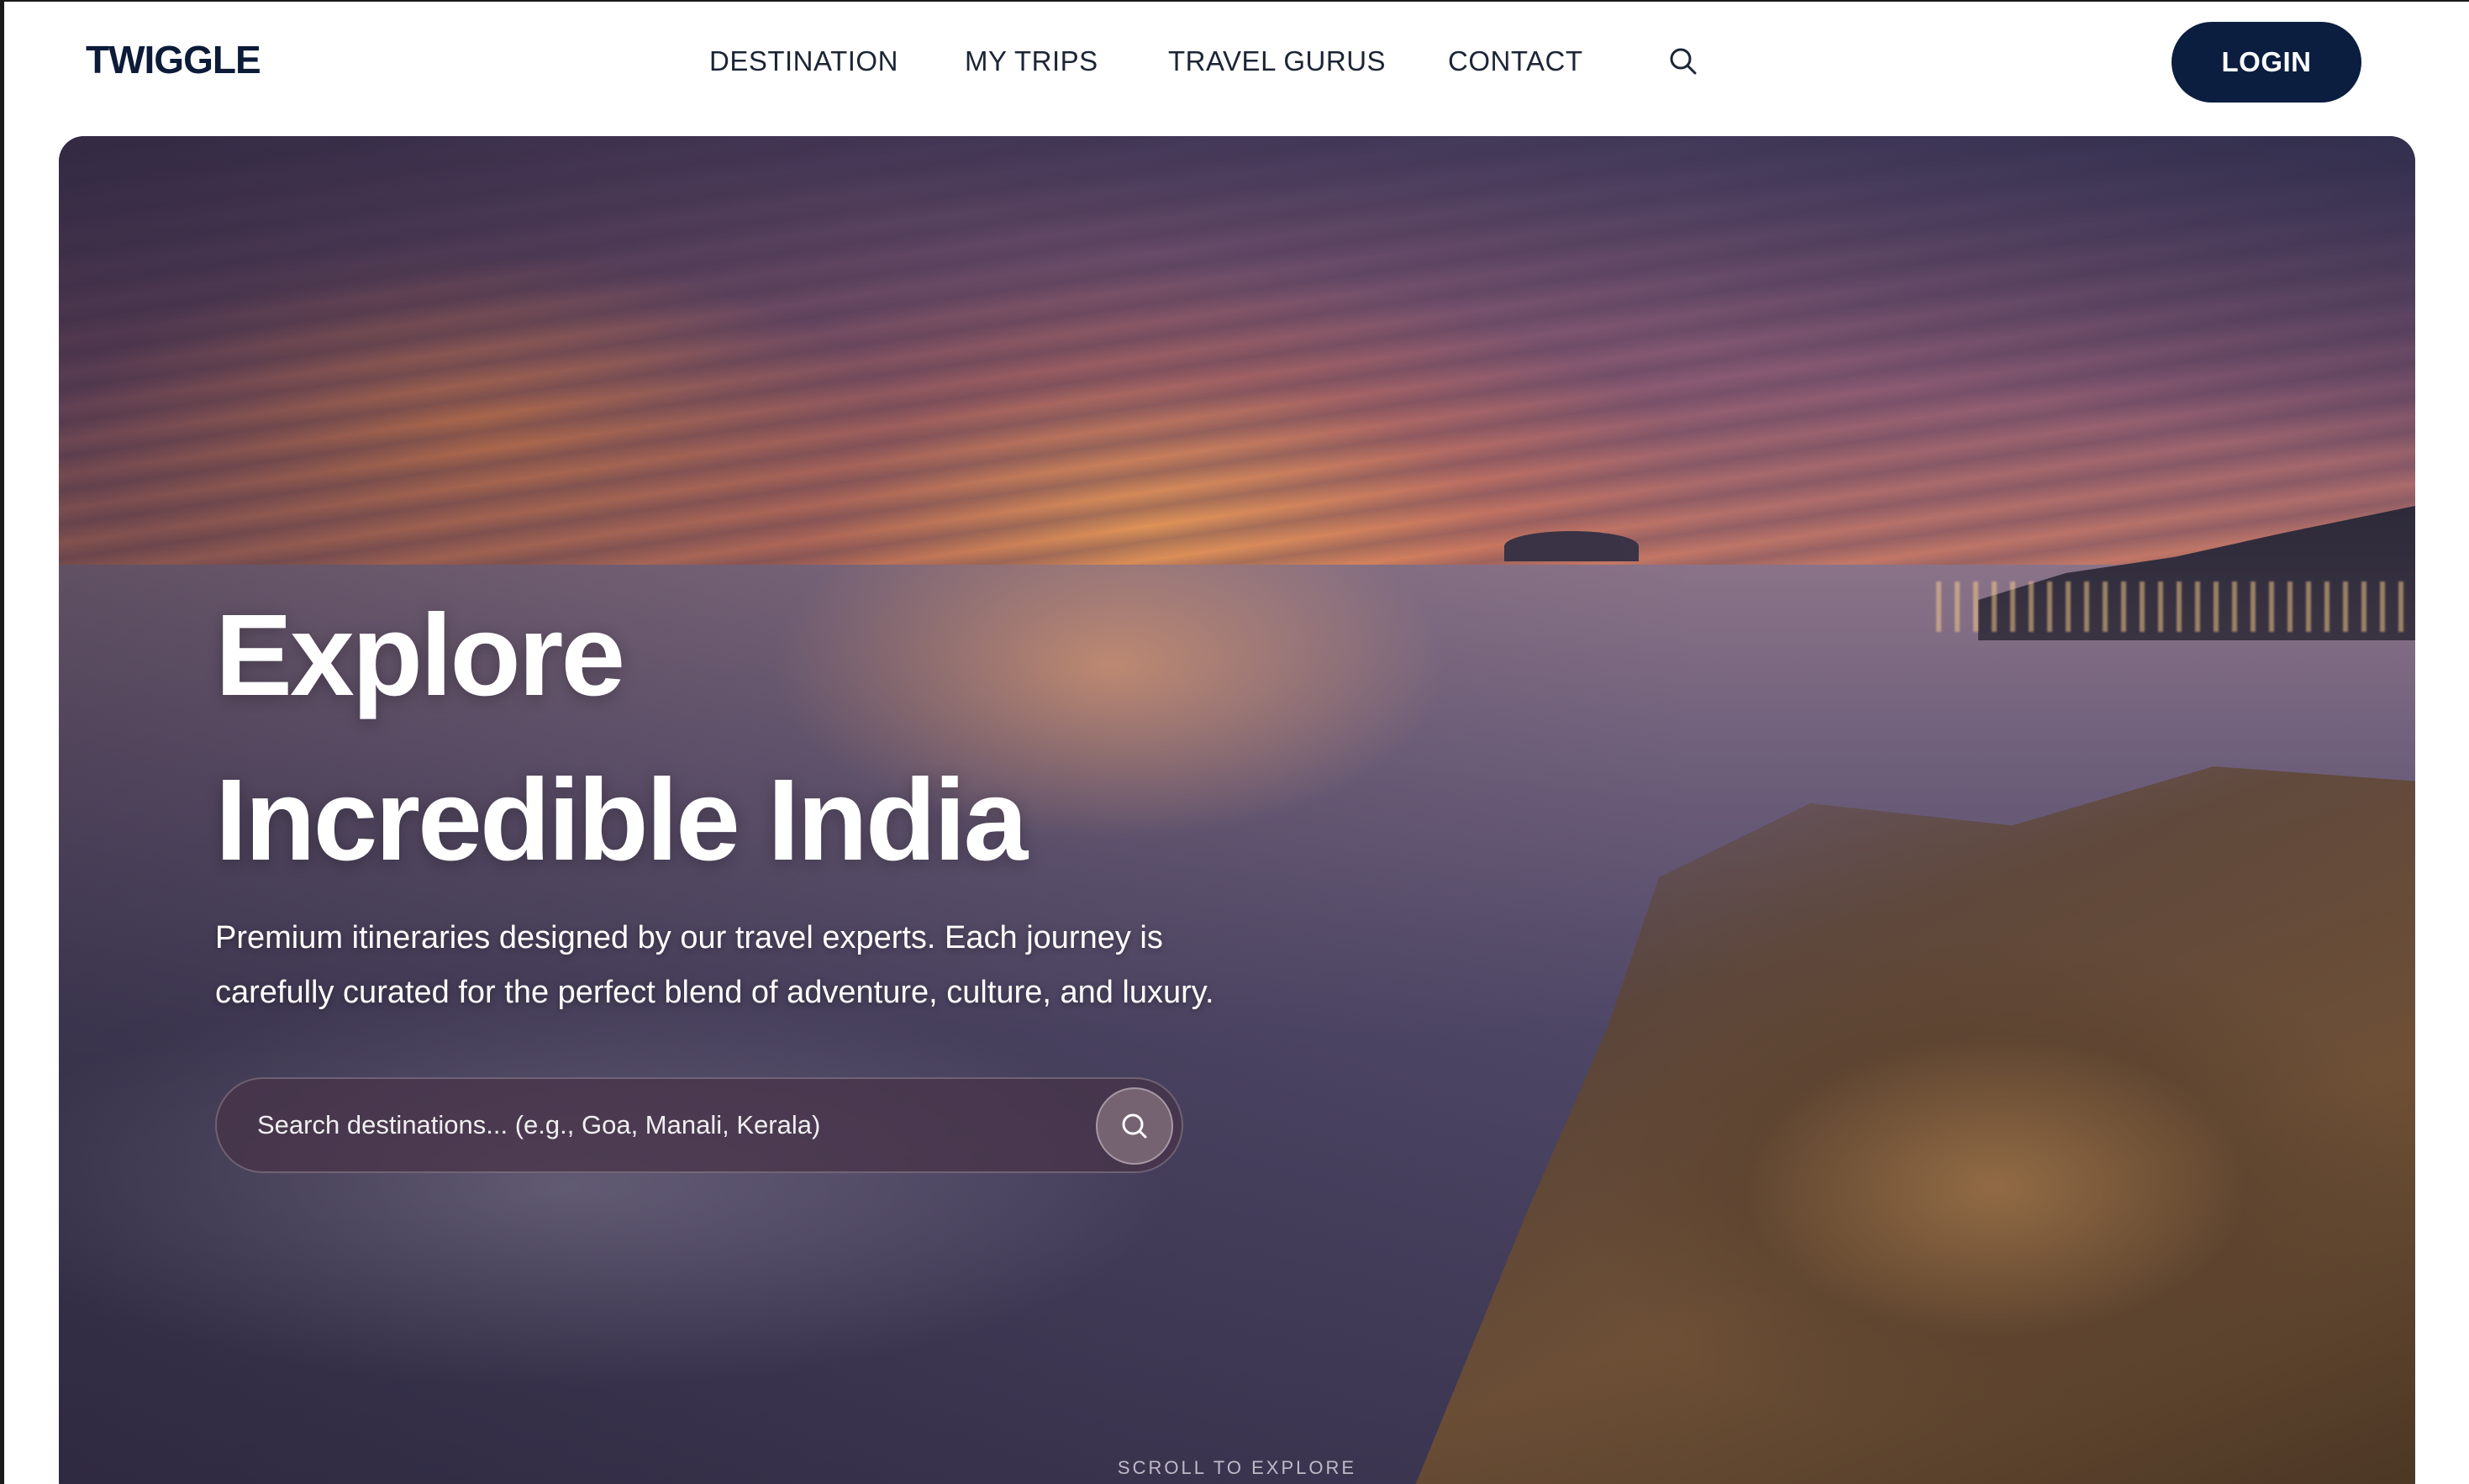  Describe the element at coordinates (420, 655) in the screenshot. I see `hero-title-line-1: Explore` at that location.